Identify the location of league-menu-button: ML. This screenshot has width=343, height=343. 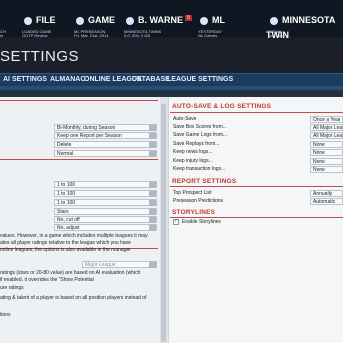
(210, 20).